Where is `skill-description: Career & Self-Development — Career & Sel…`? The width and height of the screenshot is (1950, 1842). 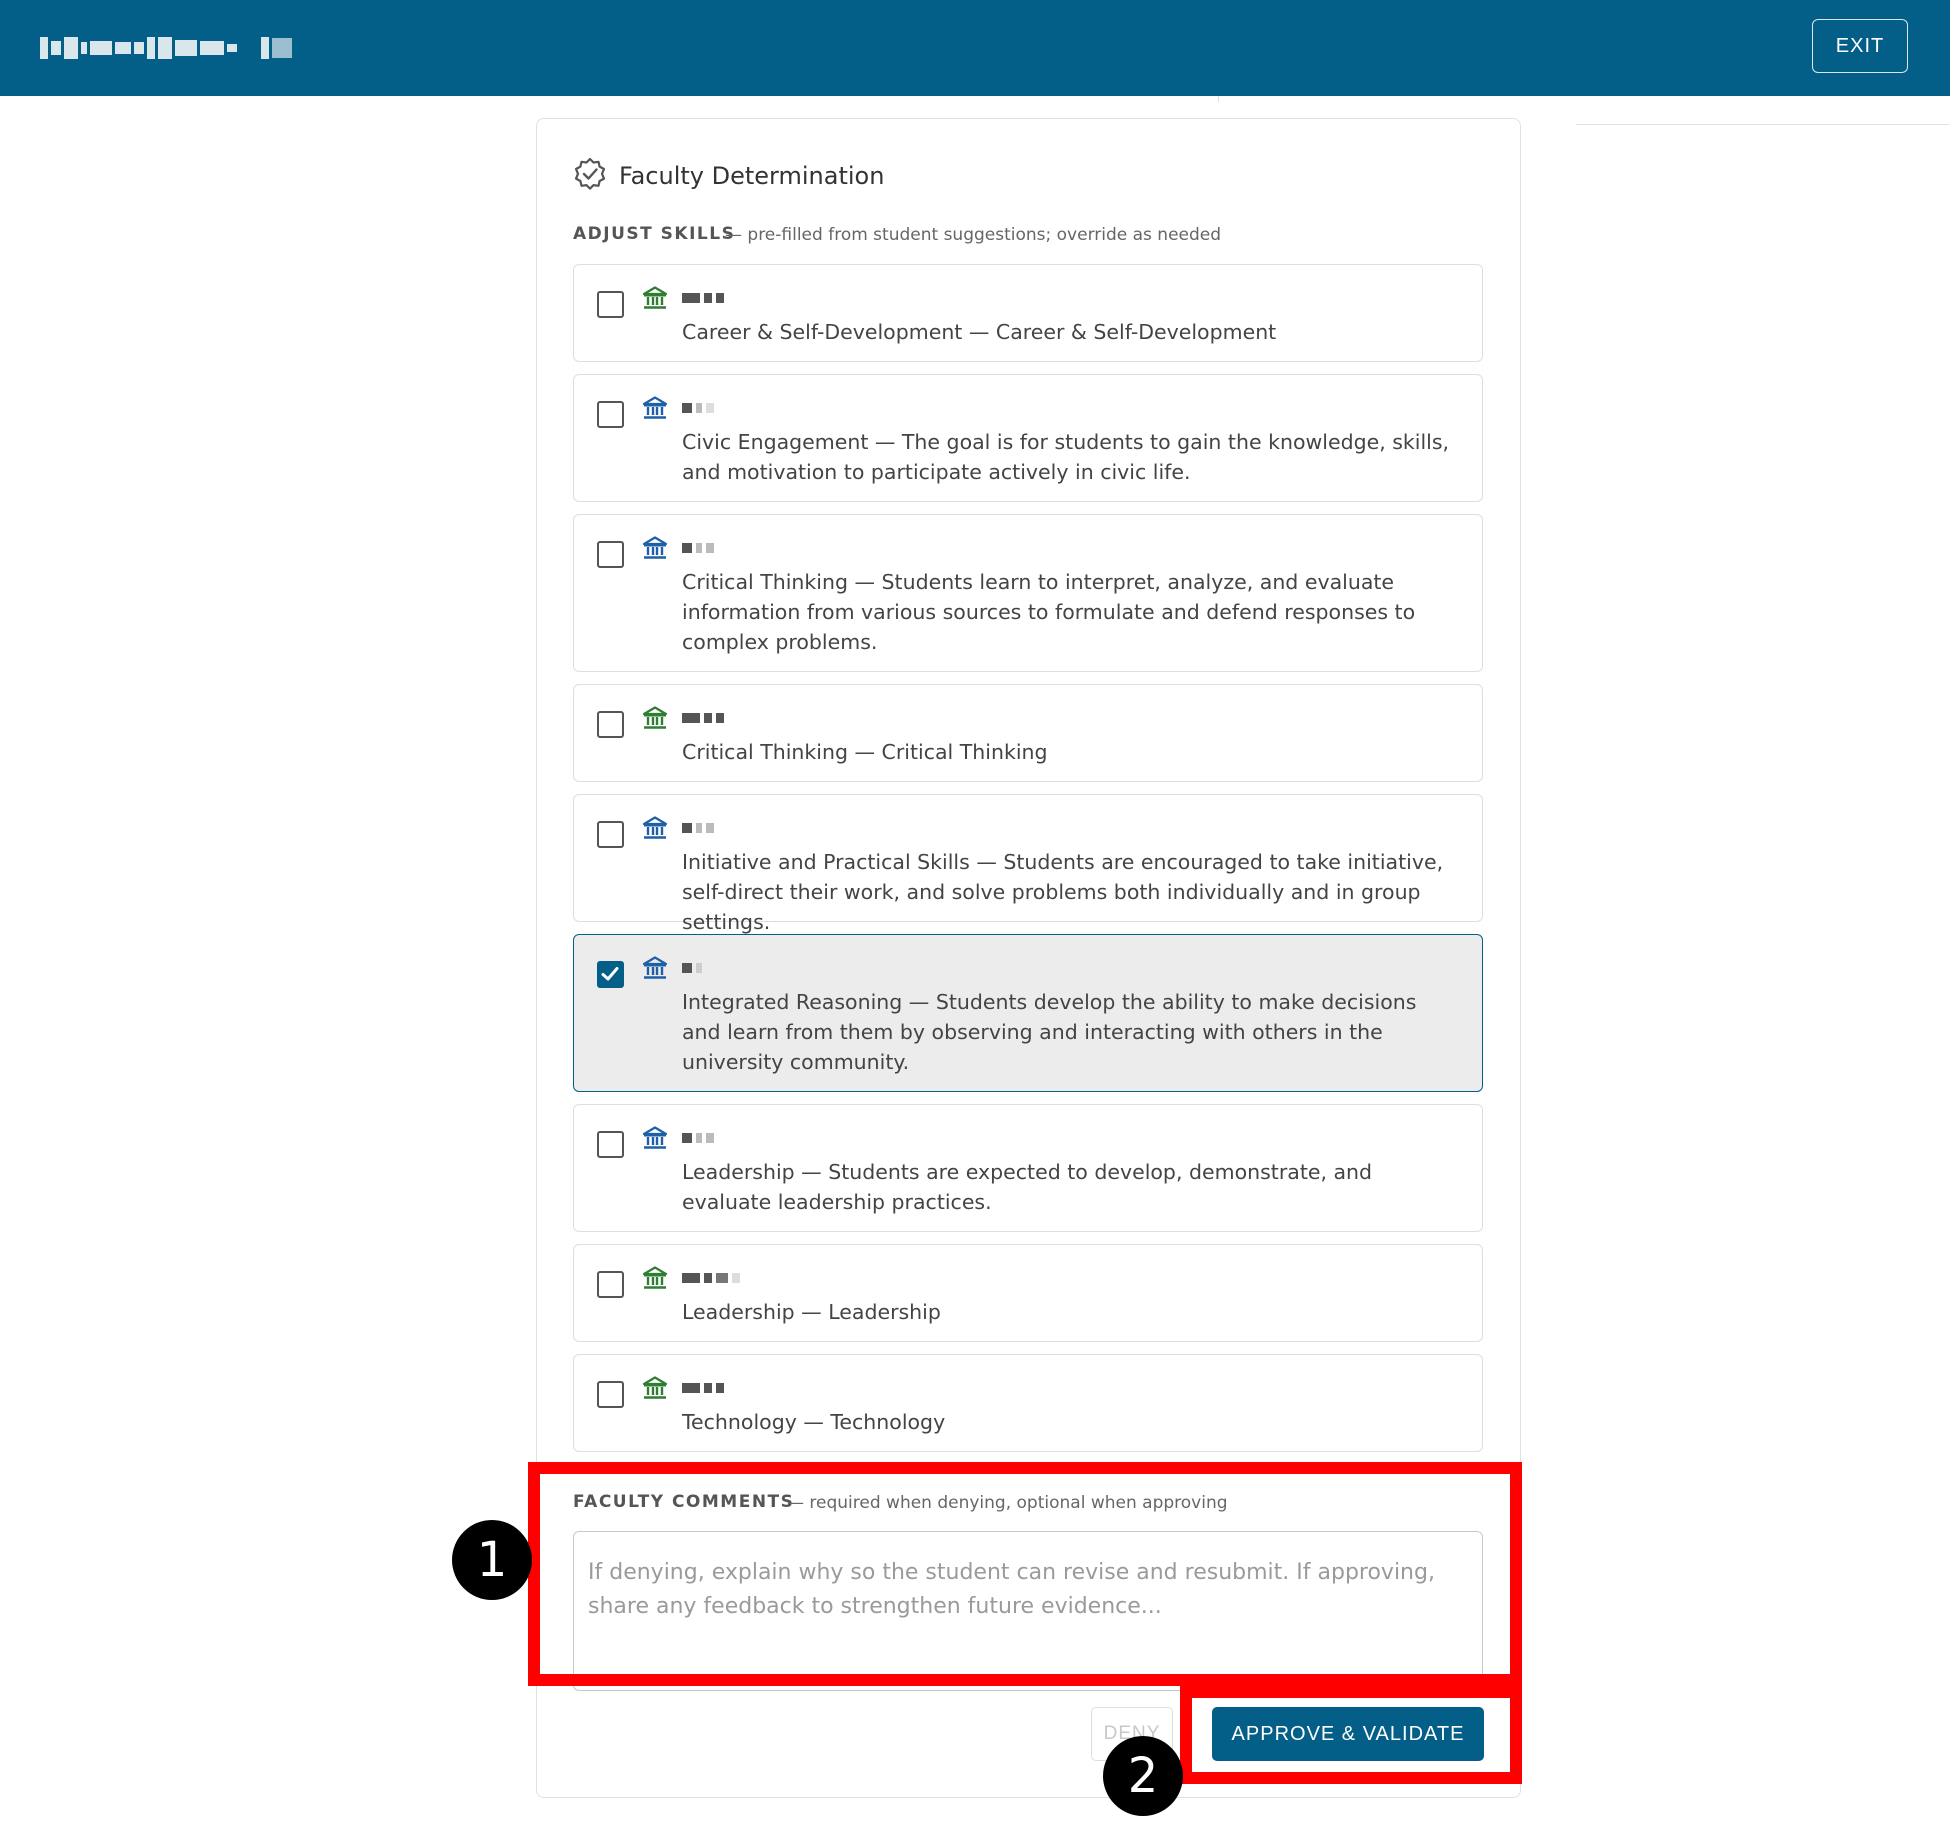
skill-description: Career & Self-Development — Career & Sel… is located at coordinates (979, 332).